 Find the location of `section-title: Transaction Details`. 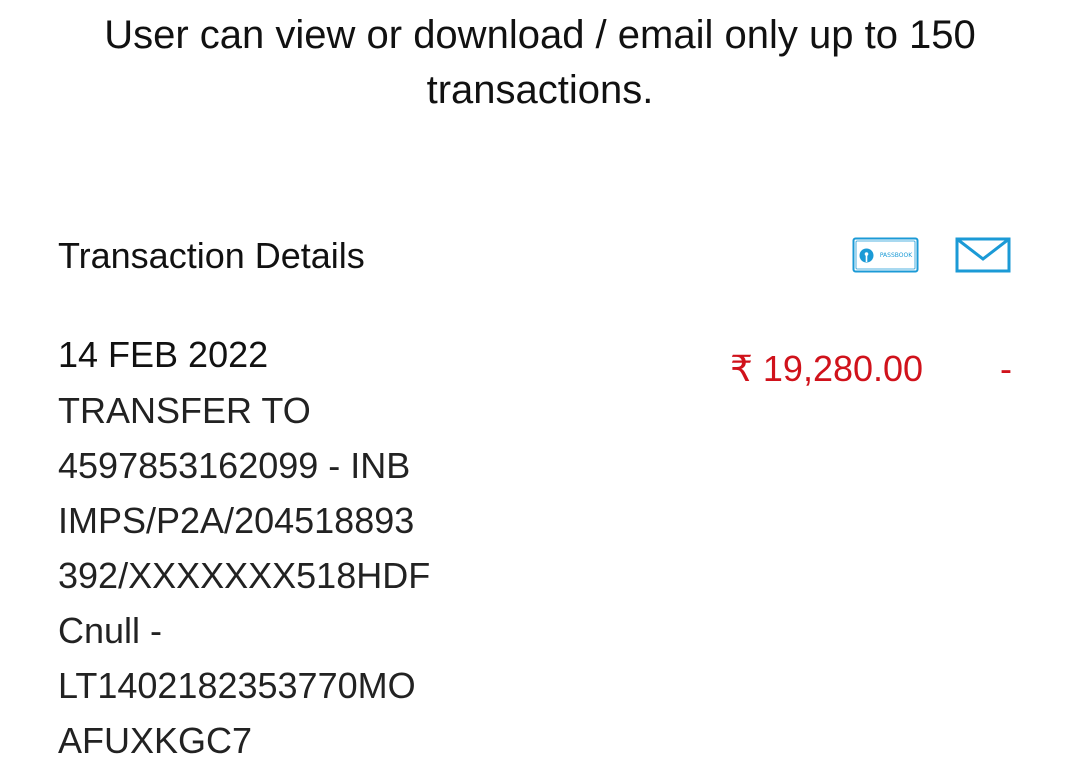

section-title: Transaction Details is located at coordinates (211, 255).